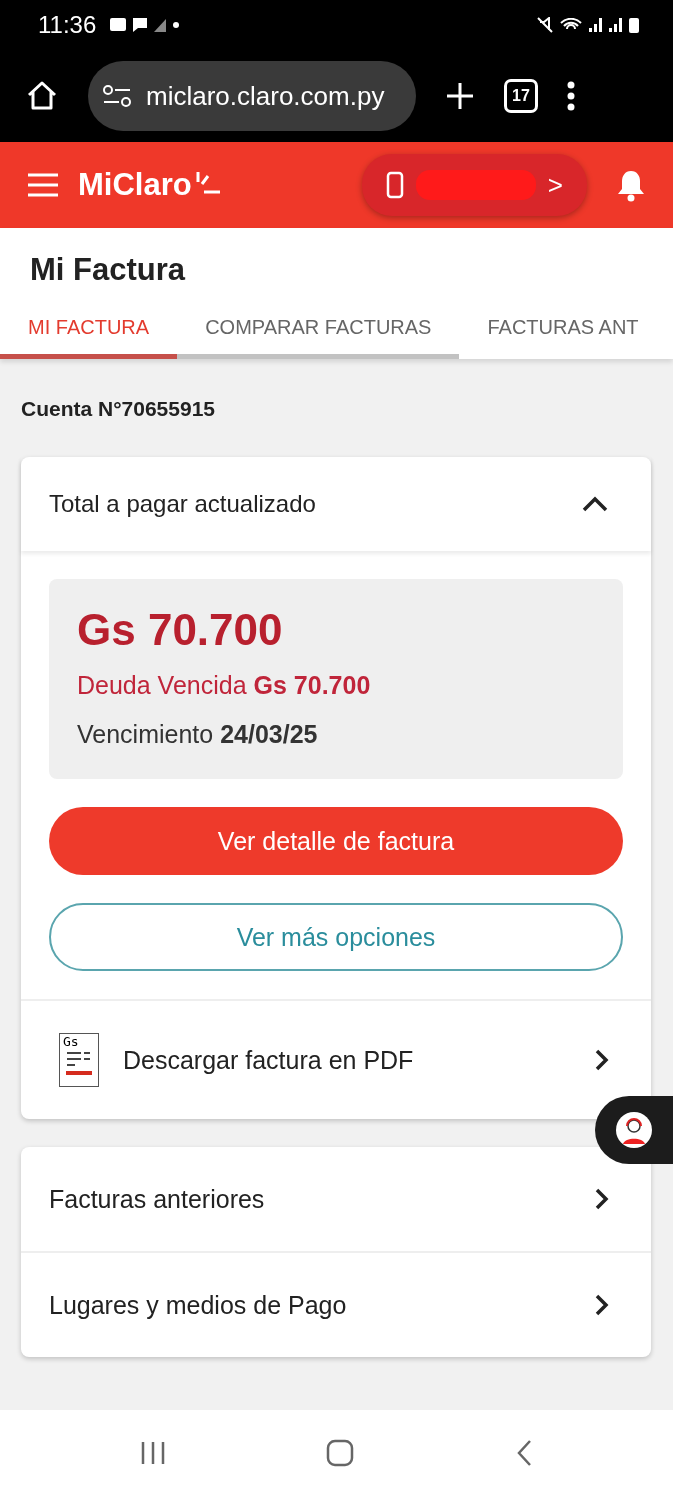  I want to click on phone-line-button: >, so click(474, 185).